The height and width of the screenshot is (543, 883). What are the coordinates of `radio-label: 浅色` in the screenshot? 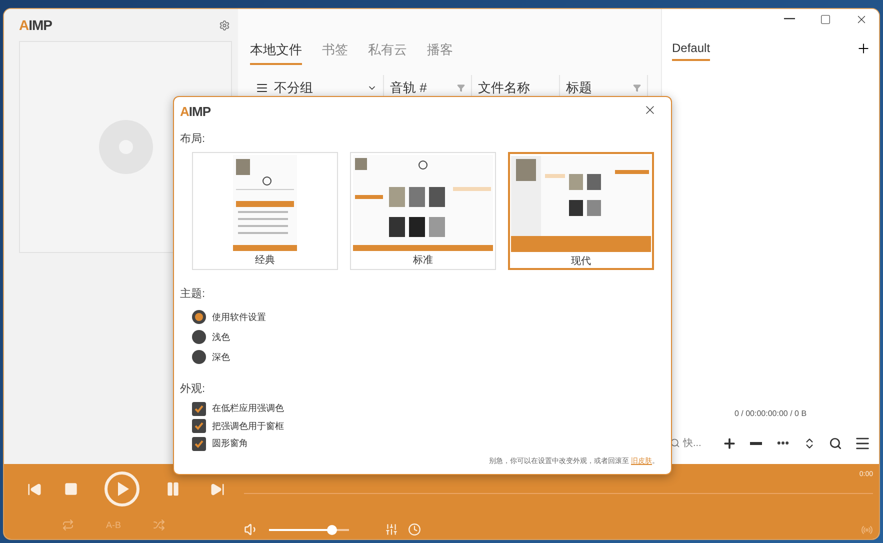 It's located at (221, 337).